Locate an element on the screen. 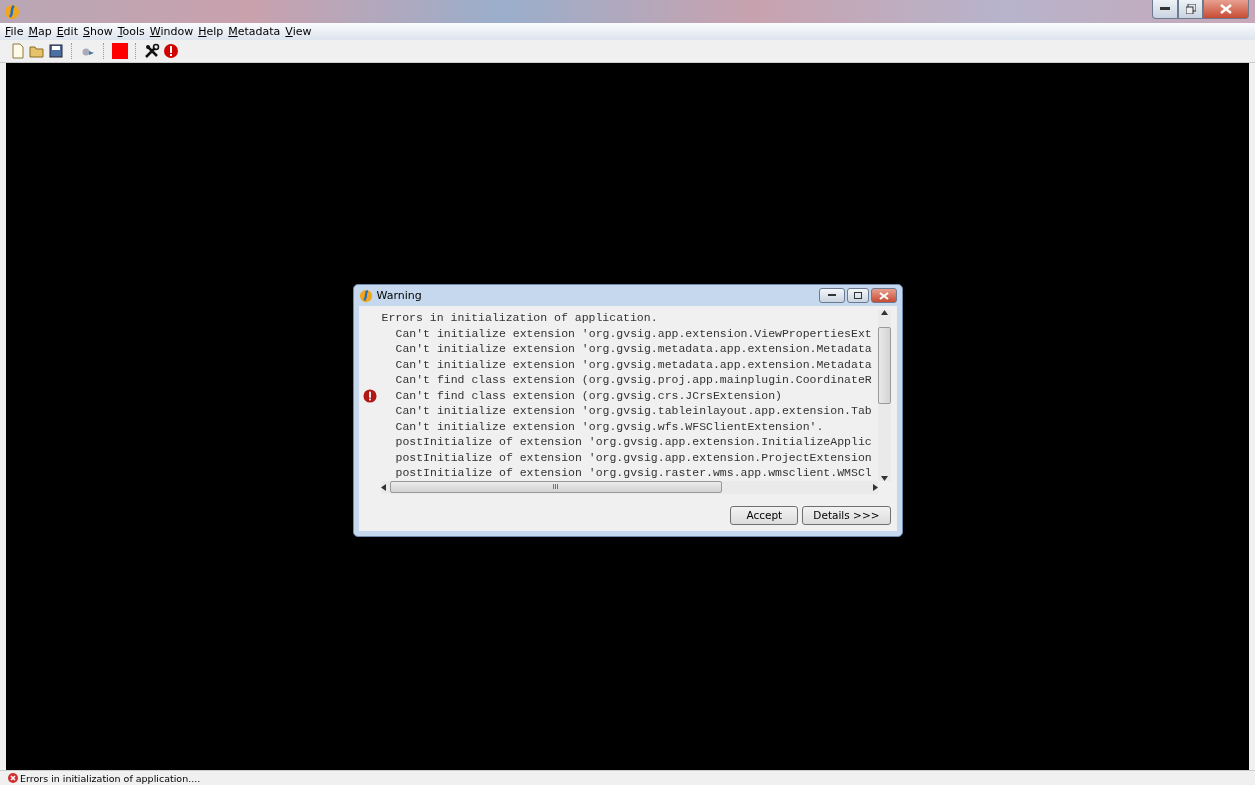  menu-item: View is located at coordinates (298, 31).